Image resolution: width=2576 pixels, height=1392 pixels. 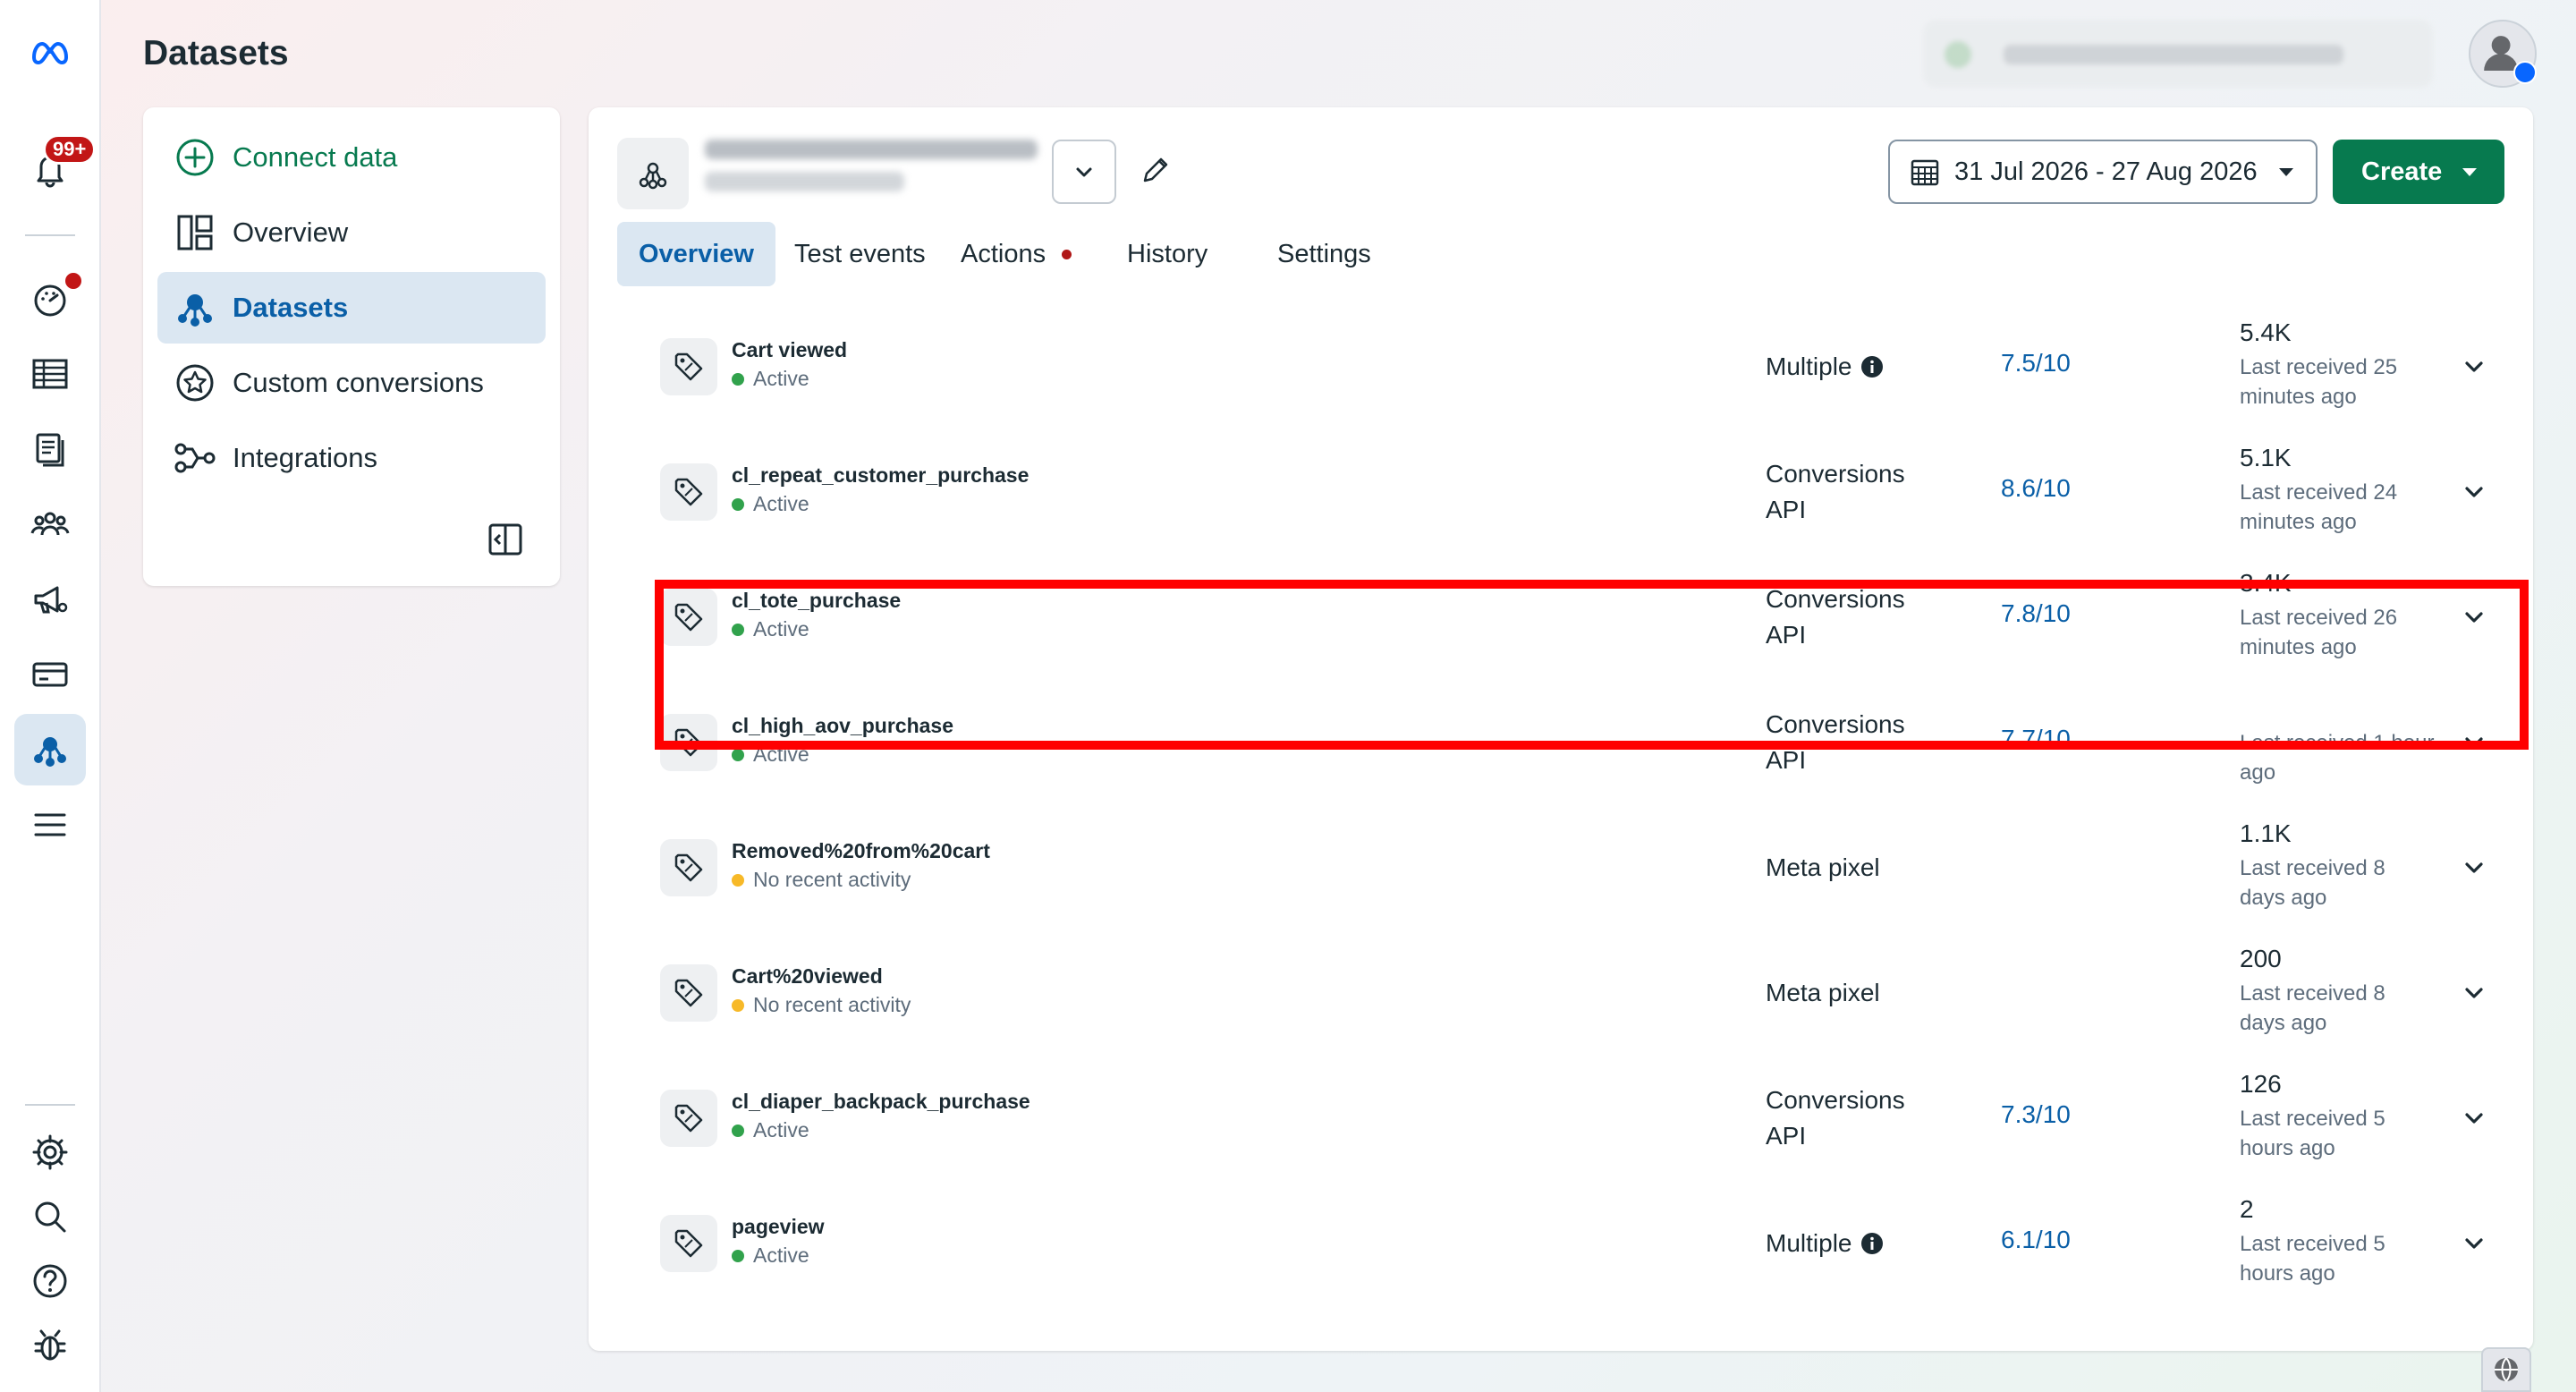 I want to click on event-name: pageview, so click(x=778, y=1227).